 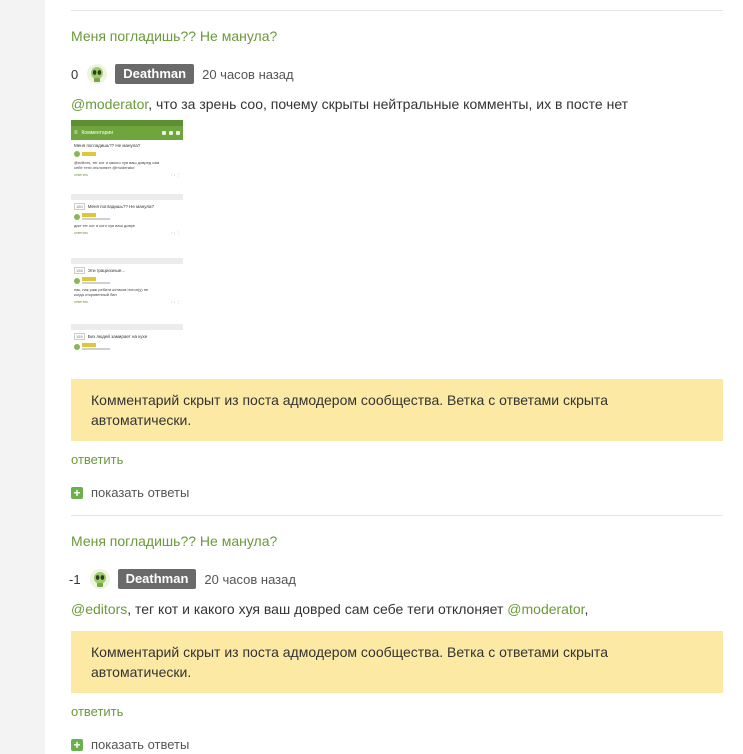 I want to click on comment-divider, so click(x=397, y=515).